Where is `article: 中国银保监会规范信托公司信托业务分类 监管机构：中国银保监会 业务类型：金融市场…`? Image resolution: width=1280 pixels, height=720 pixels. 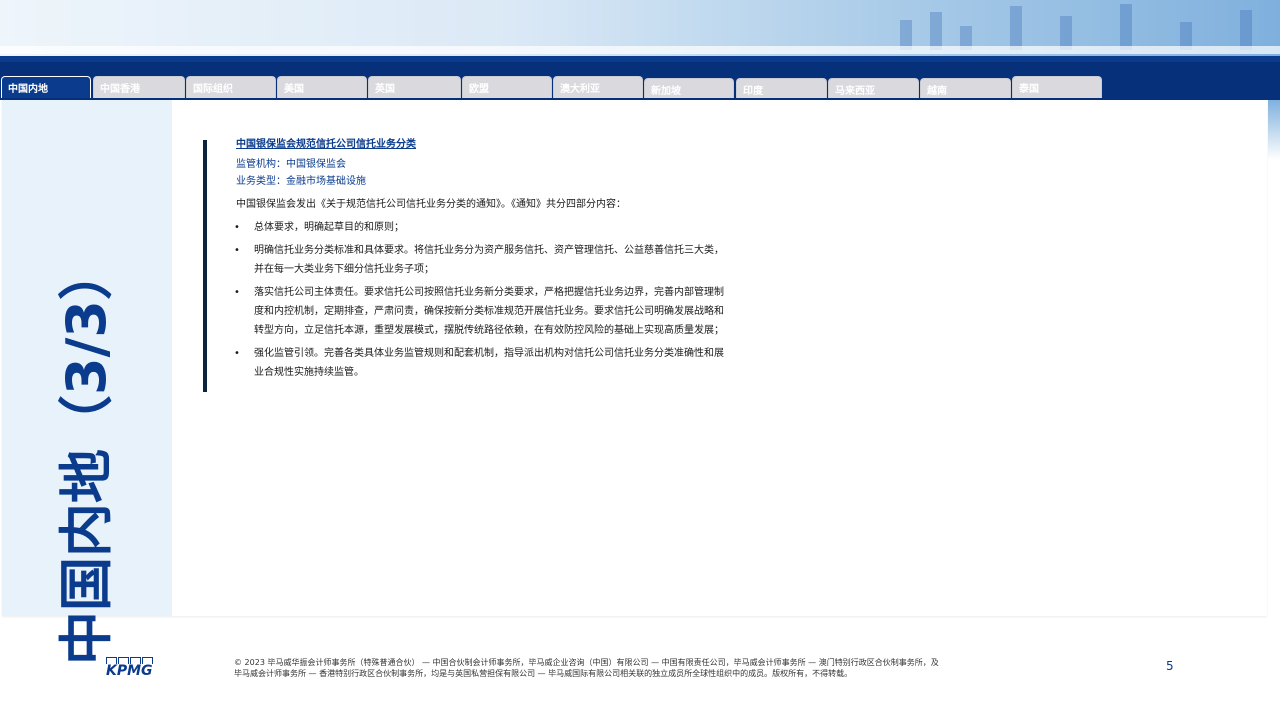
article: 中国银保监会规范信托公司信托业务分类 监管机构：中国银保监会 业务类型：金融市场… is located at coordinates (480, 261).